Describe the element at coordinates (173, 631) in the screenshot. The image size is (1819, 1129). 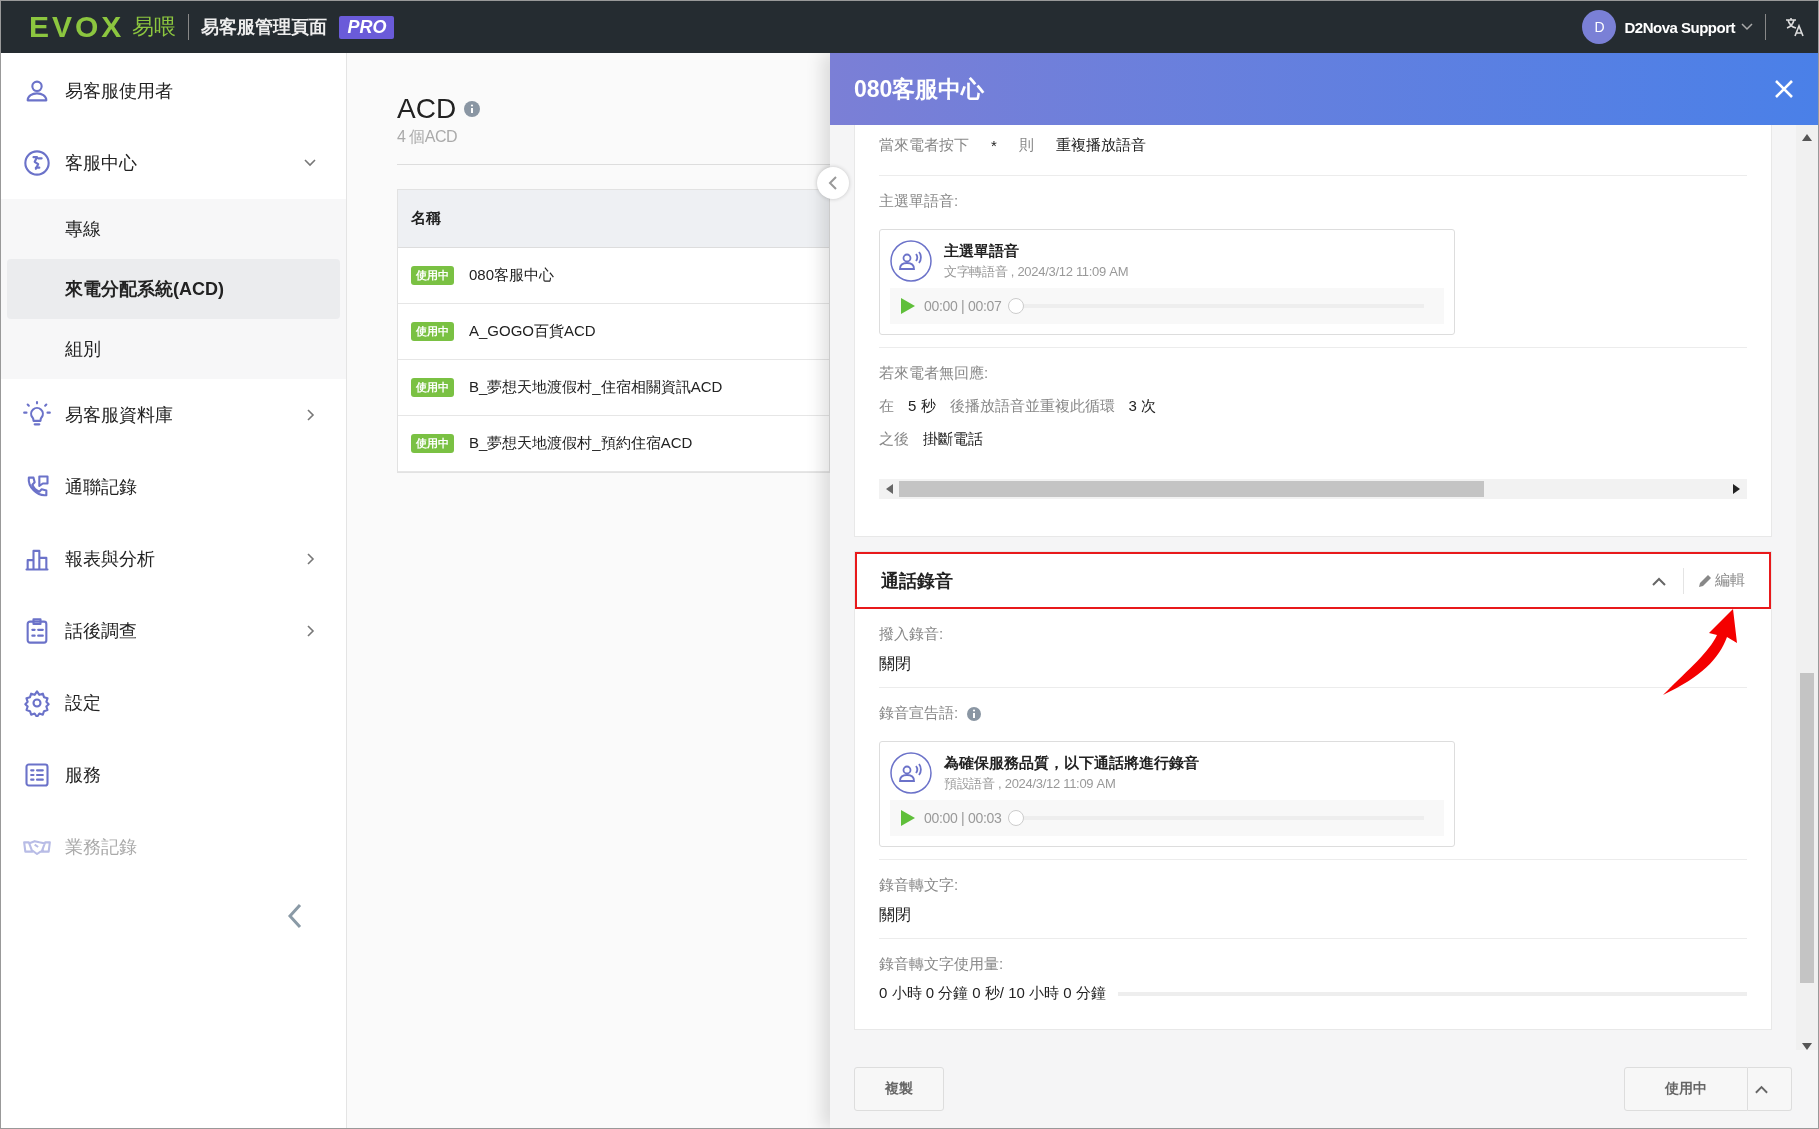
I see `sidebar-item: 話後調查` at that location.